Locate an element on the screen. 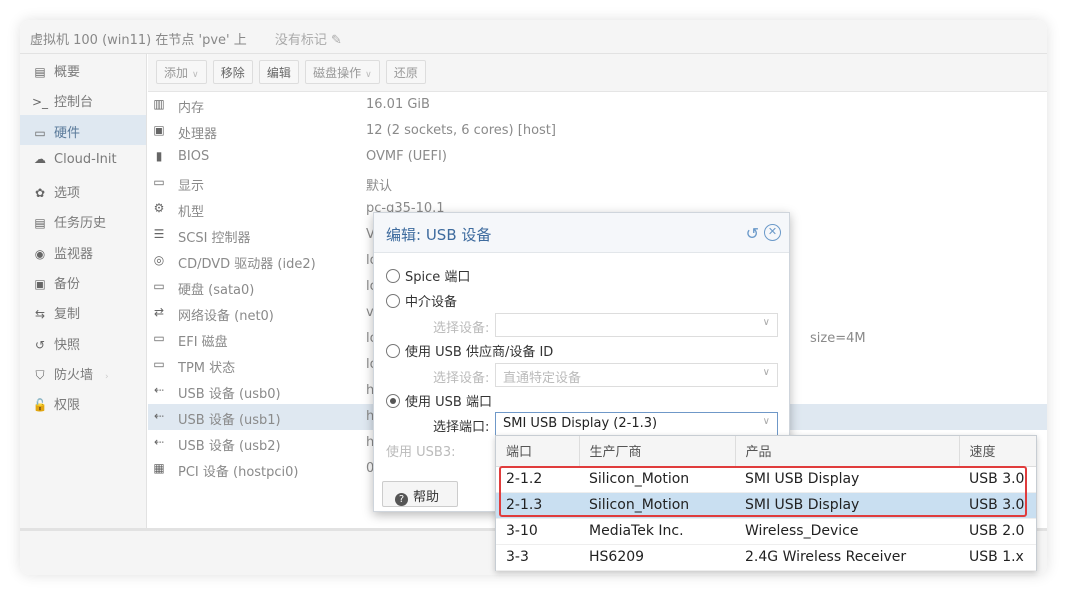 The width and height of the screenshot is (1067, 594). port-row: 3-3 HS6209 2.4G Wireless Receiver USB 1.x is located at coordinates (766, 557).